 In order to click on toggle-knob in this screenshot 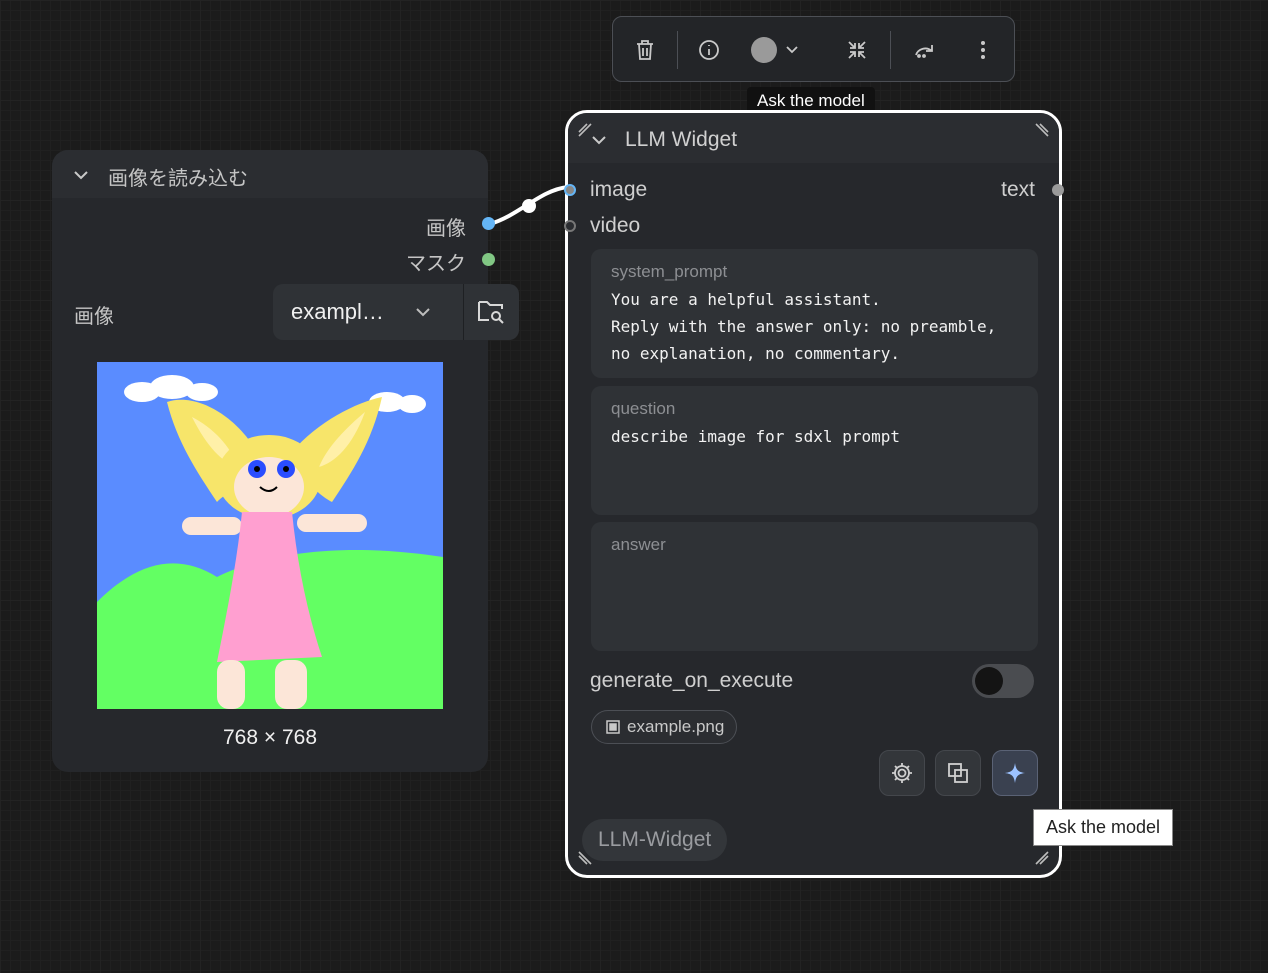, I will do `click(989, 681)`.